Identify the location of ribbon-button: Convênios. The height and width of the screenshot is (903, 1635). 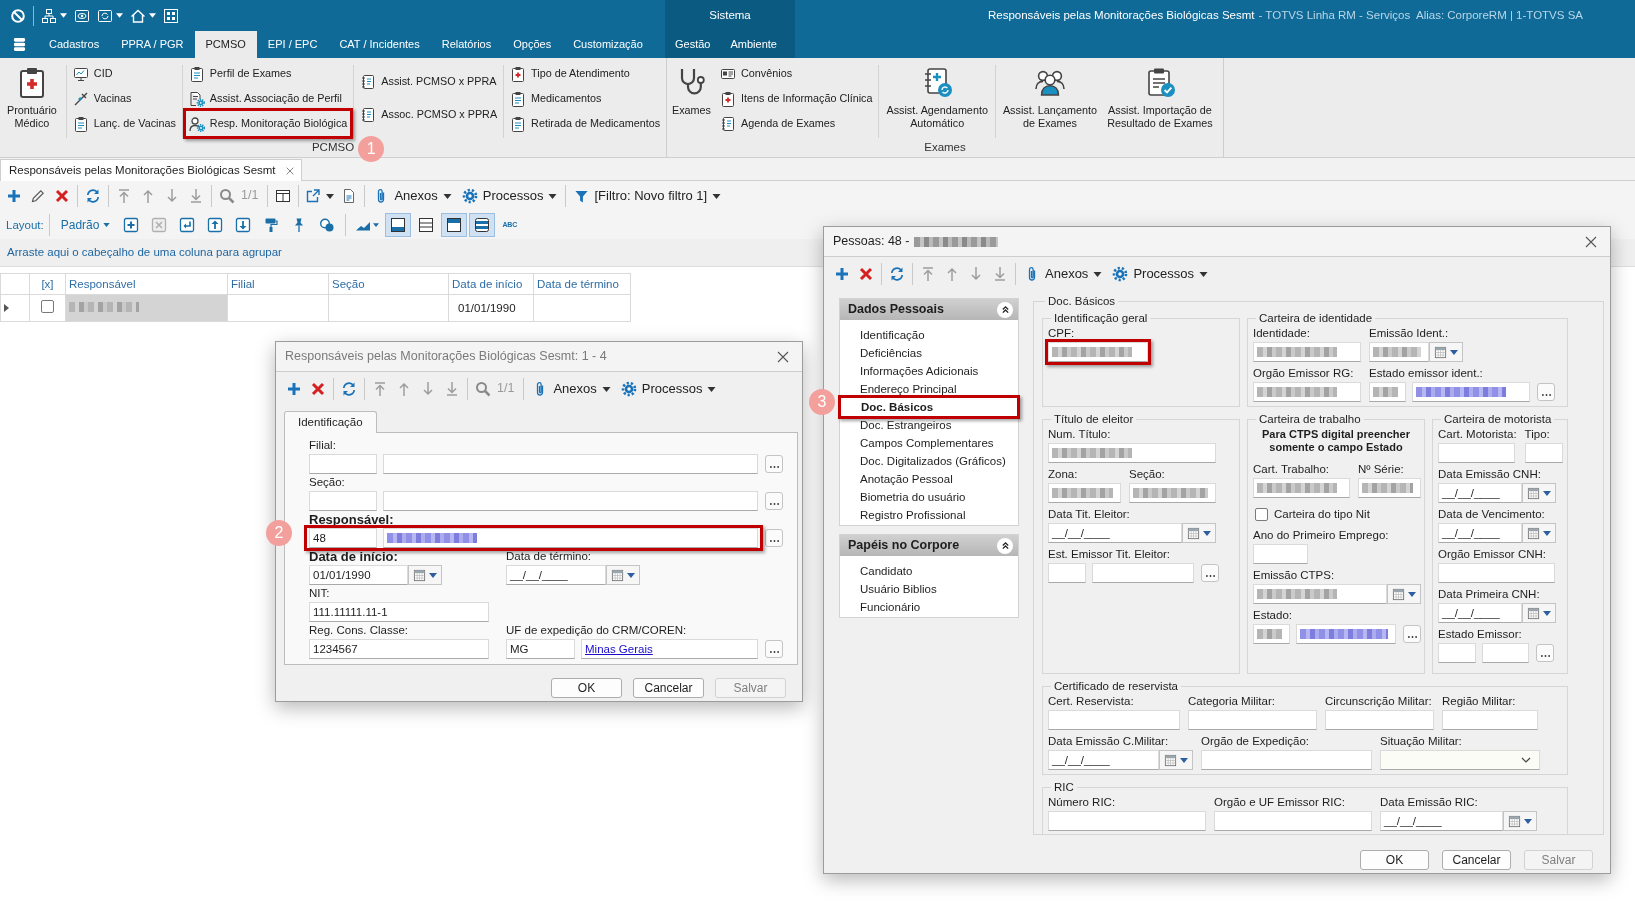
(796, 73).